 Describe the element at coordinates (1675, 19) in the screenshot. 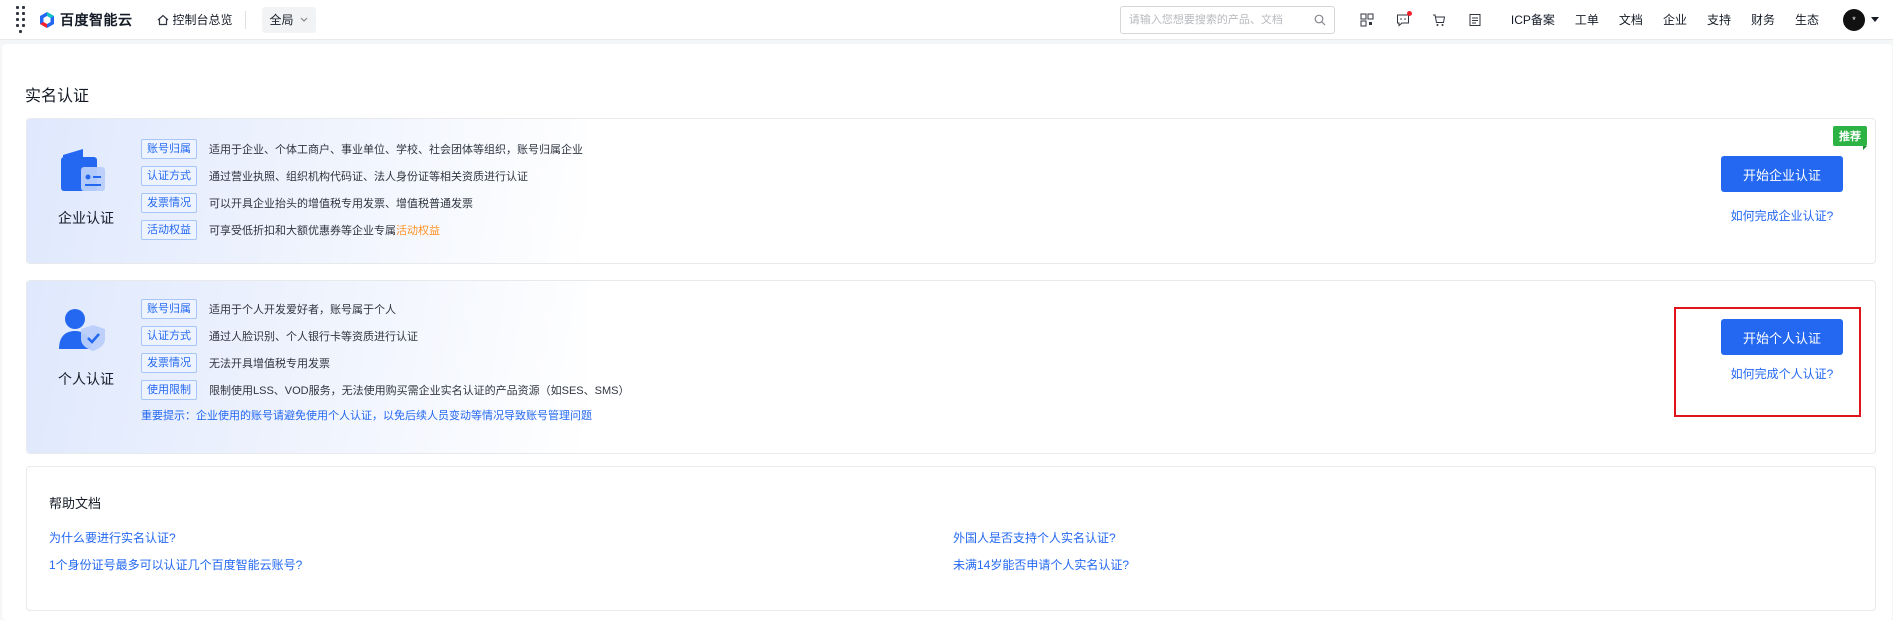

I see `nav-link-enterprise: 企业` at that location.